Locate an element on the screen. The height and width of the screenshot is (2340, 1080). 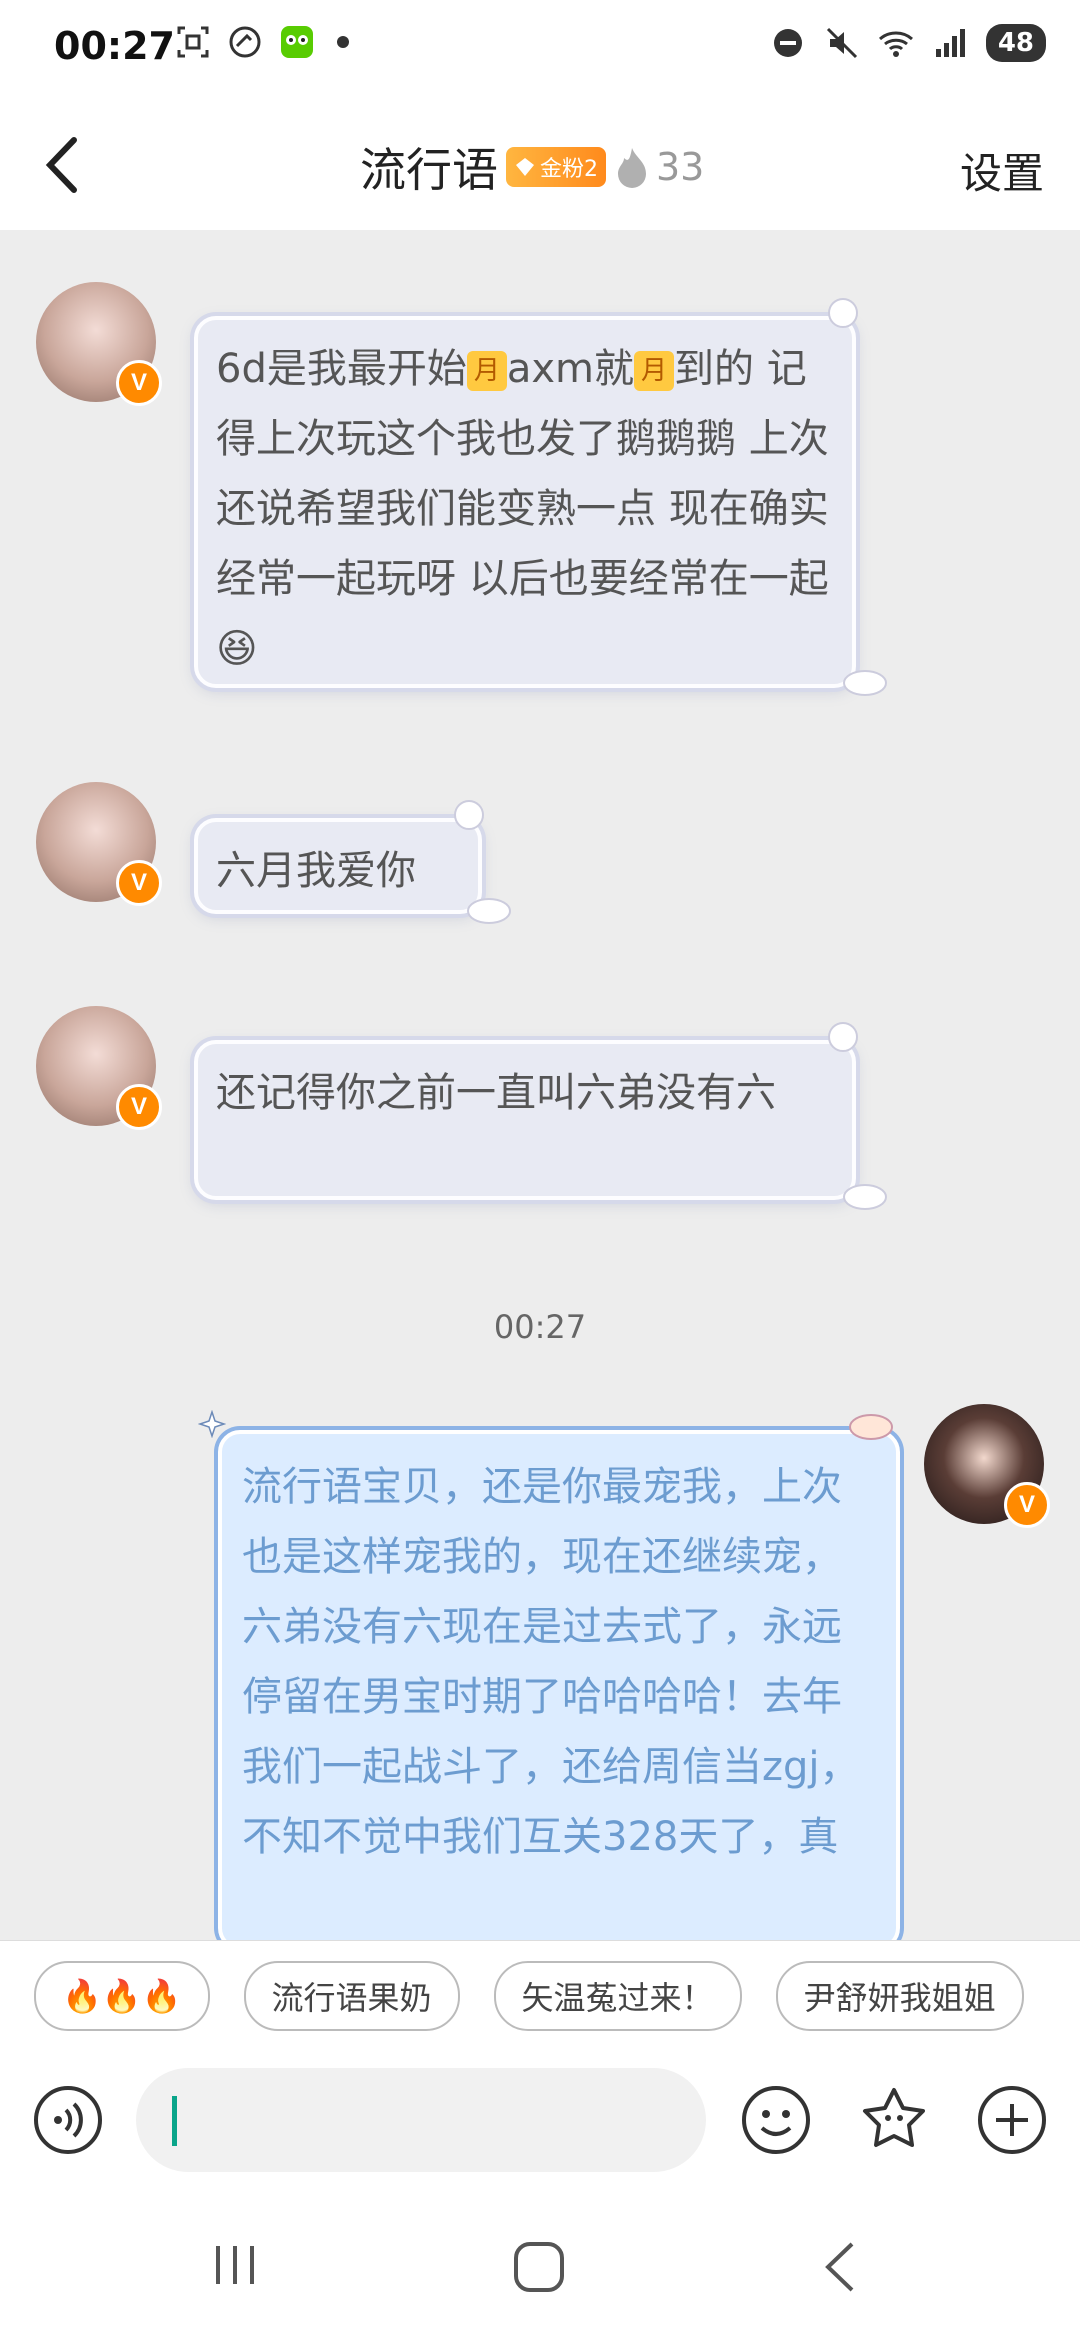
recent-apps-icon is located at coordinates (235, 2265).